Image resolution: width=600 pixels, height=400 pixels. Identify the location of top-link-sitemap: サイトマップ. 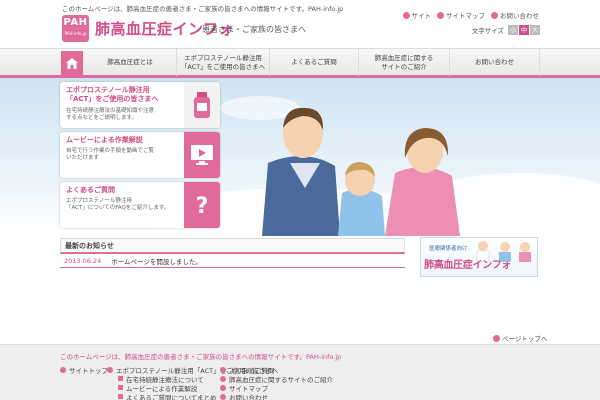
(461, 15).